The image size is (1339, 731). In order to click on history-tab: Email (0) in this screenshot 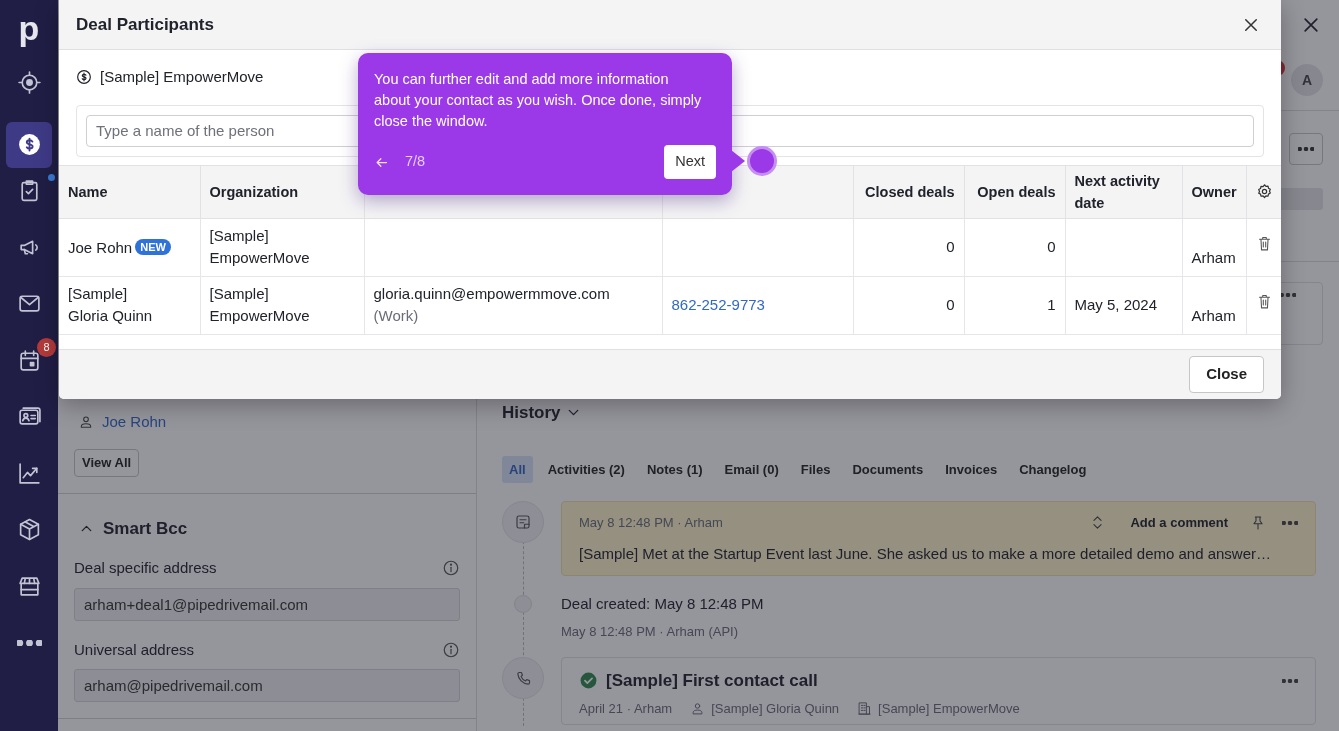, I will do `click(751, 469)`.